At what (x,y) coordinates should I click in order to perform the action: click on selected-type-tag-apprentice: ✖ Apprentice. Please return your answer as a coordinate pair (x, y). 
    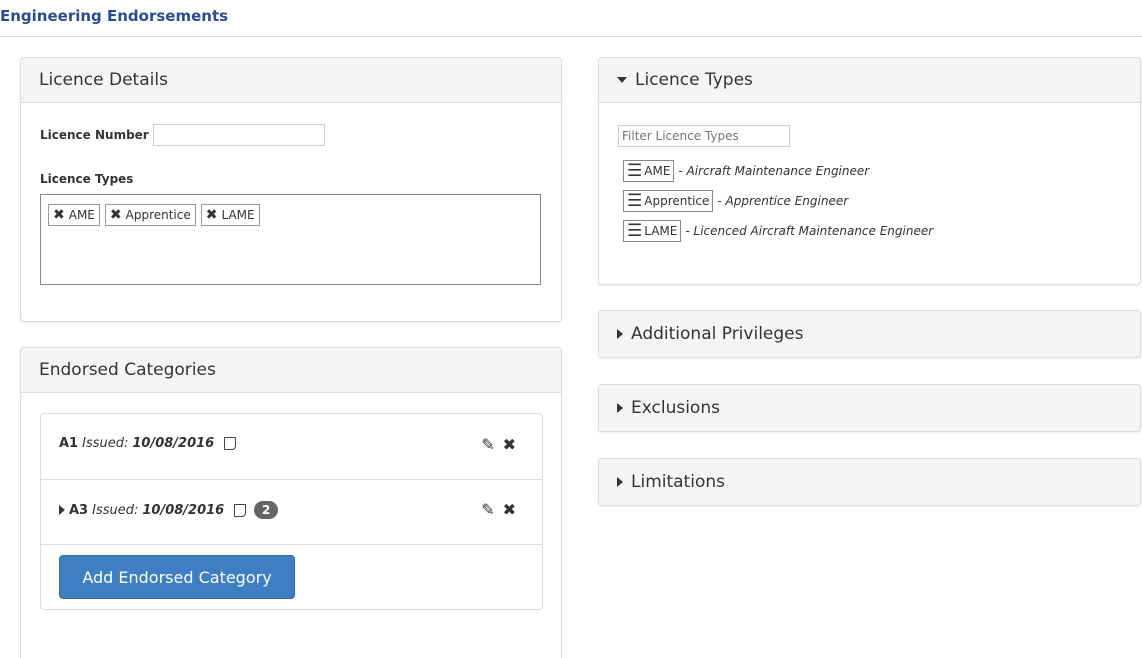
    Looking at the image, I should click on (150, 215).